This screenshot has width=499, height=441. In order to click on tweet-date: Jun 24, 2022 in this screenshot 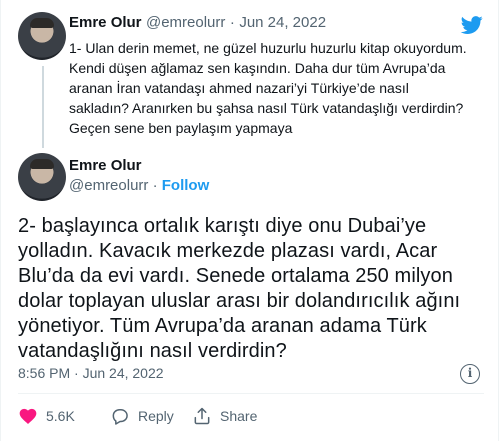, I will do `click(282, 22)`.